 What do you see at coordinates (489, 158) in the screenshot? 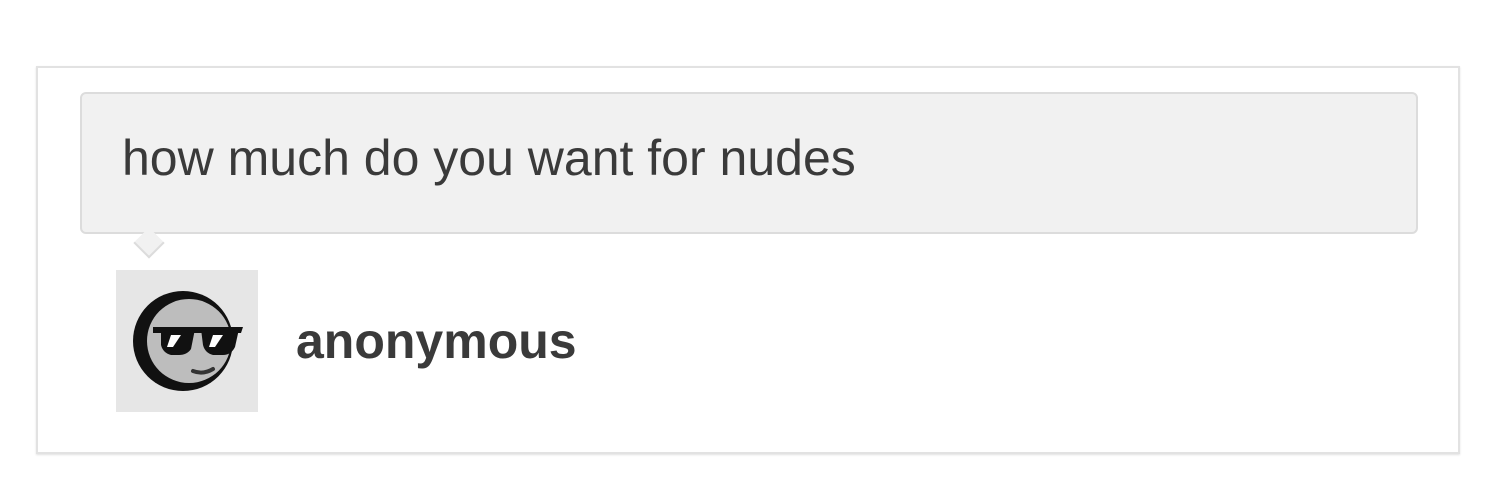
I see `question-text: how much do you want for nudes` at bounding box center [489, 158].